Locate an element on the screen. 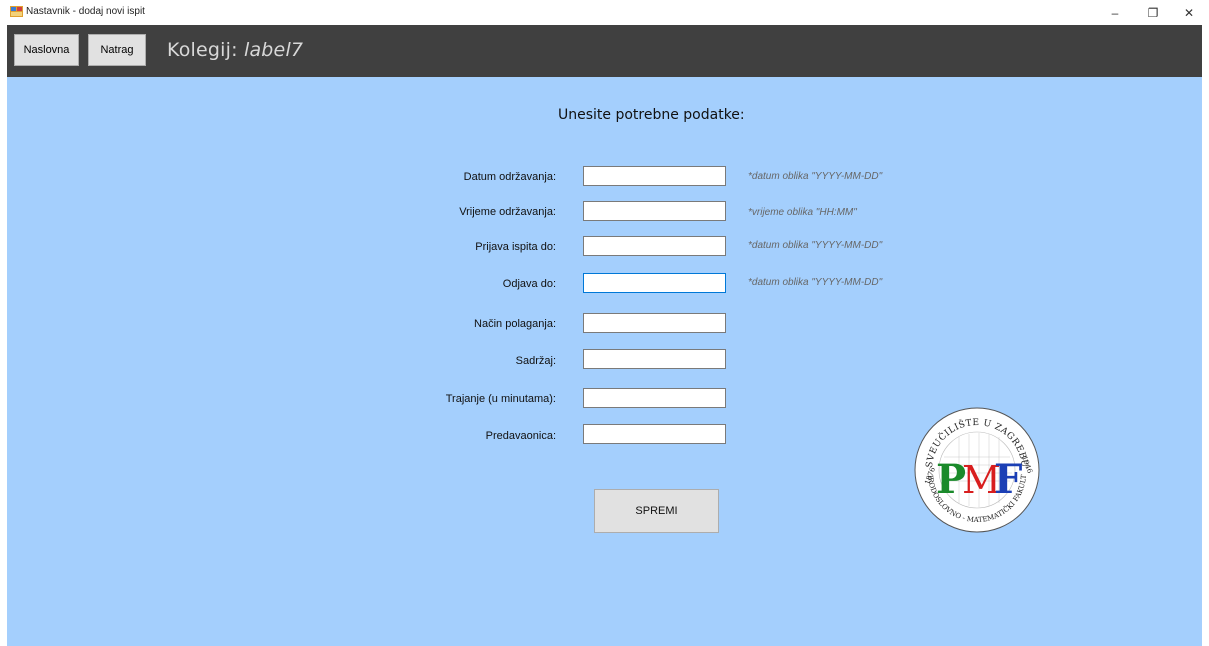  course-title: Kolegij: label7 is located at coordinates (235, 50).